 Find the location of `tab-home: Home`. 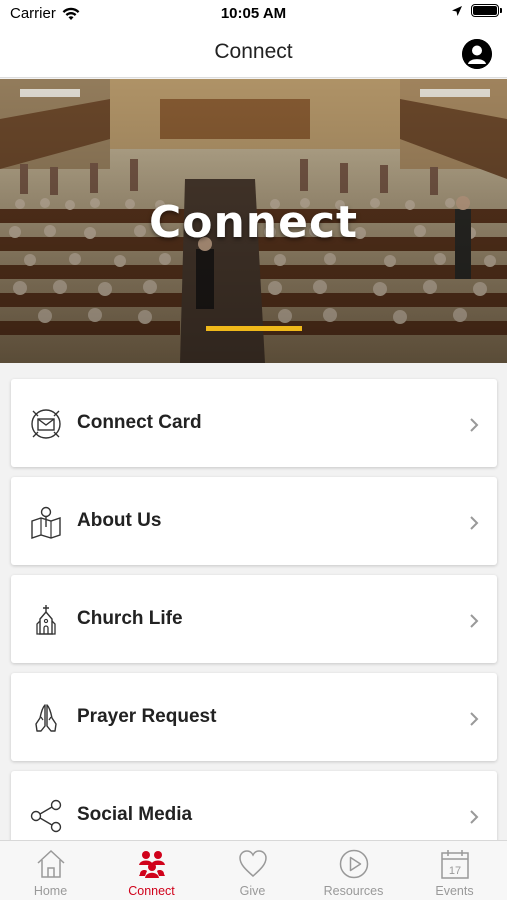

tab-home: Home is located at coordinates (50, 870).